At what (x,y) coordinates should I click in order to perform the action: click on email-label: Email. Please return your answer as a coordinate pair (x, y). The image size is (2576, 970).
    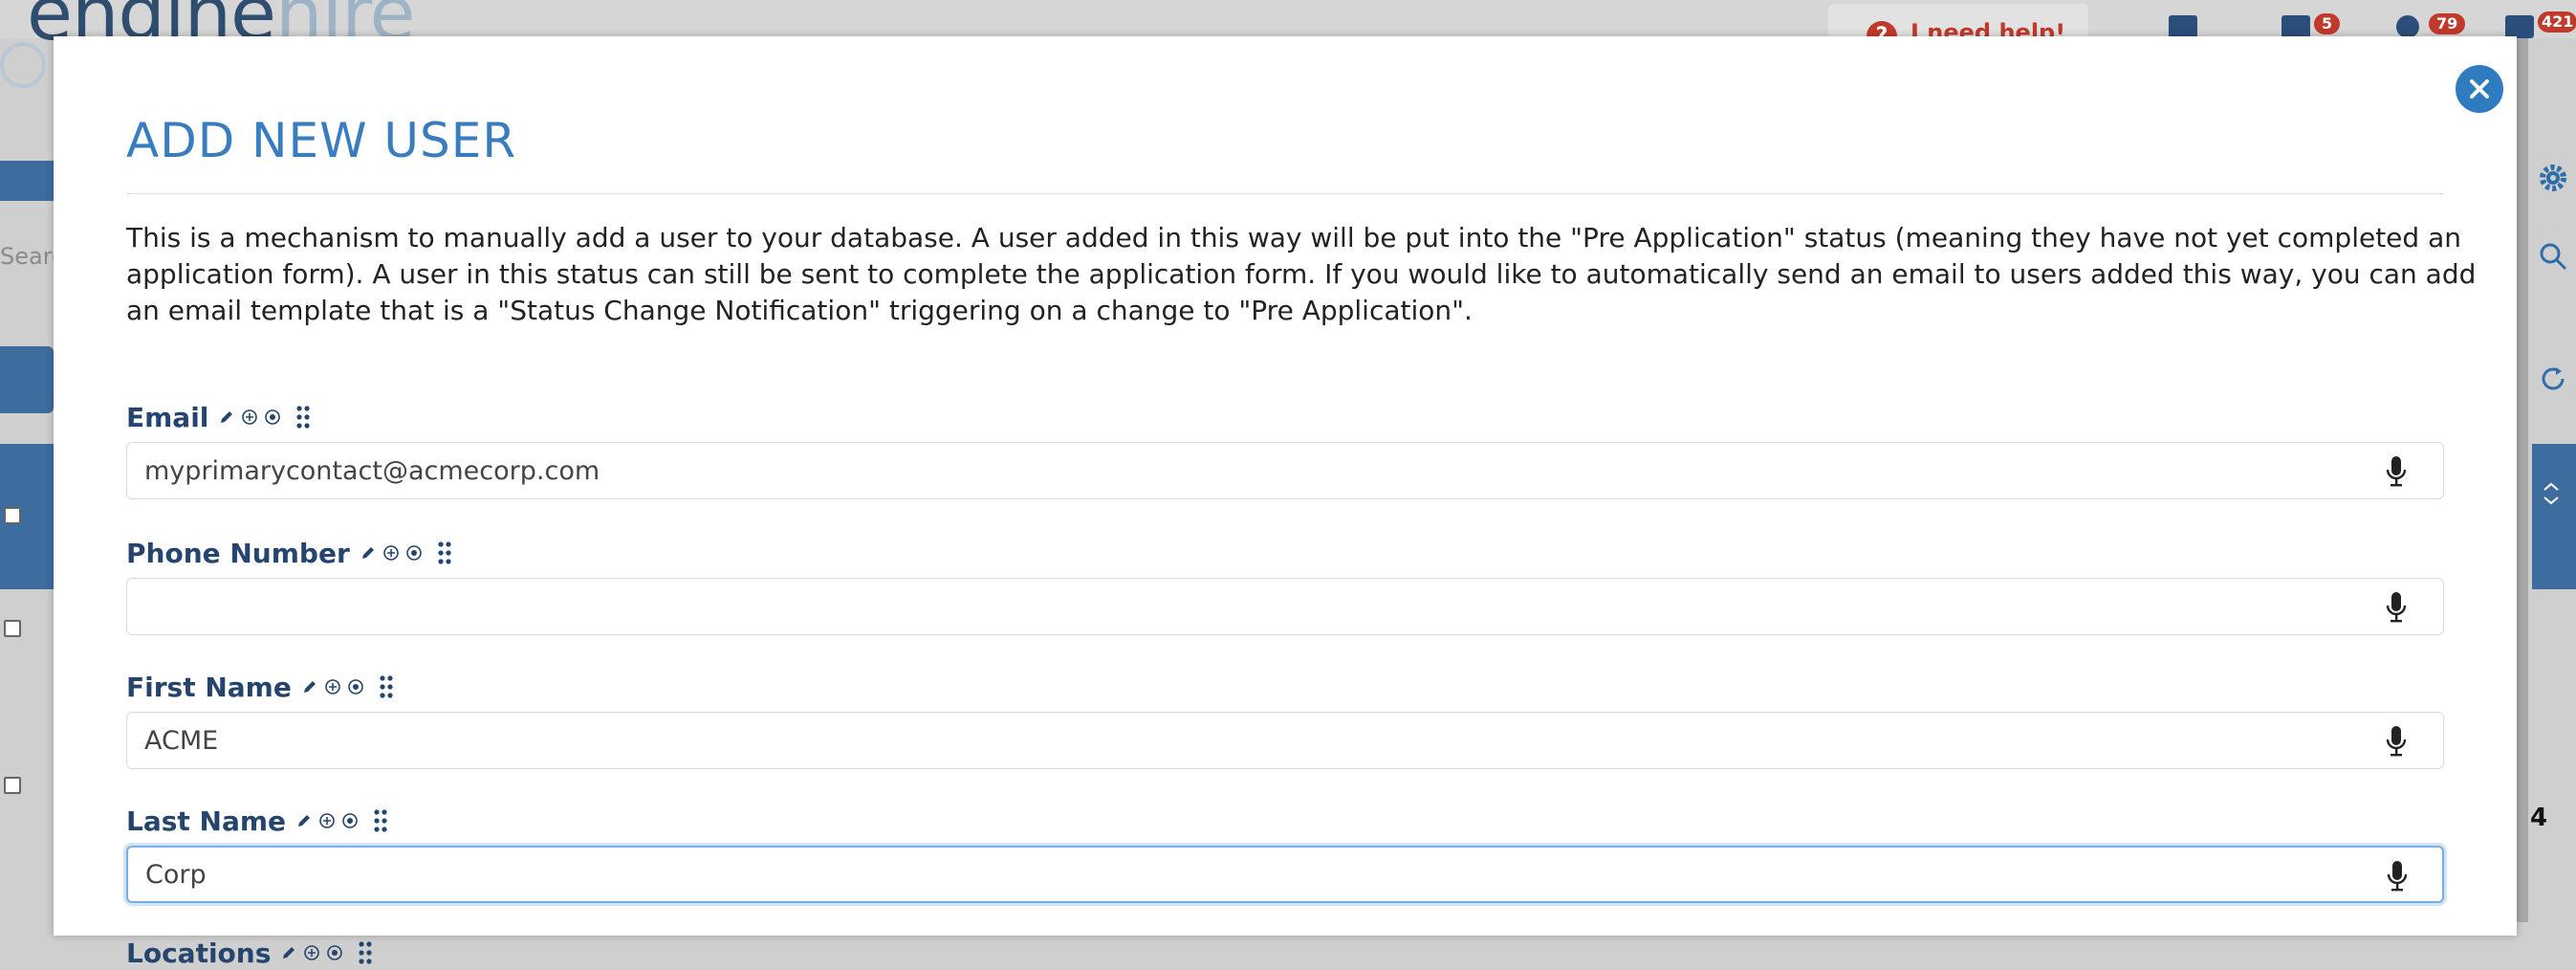
    Looking at the image, I should click on (219, 417).